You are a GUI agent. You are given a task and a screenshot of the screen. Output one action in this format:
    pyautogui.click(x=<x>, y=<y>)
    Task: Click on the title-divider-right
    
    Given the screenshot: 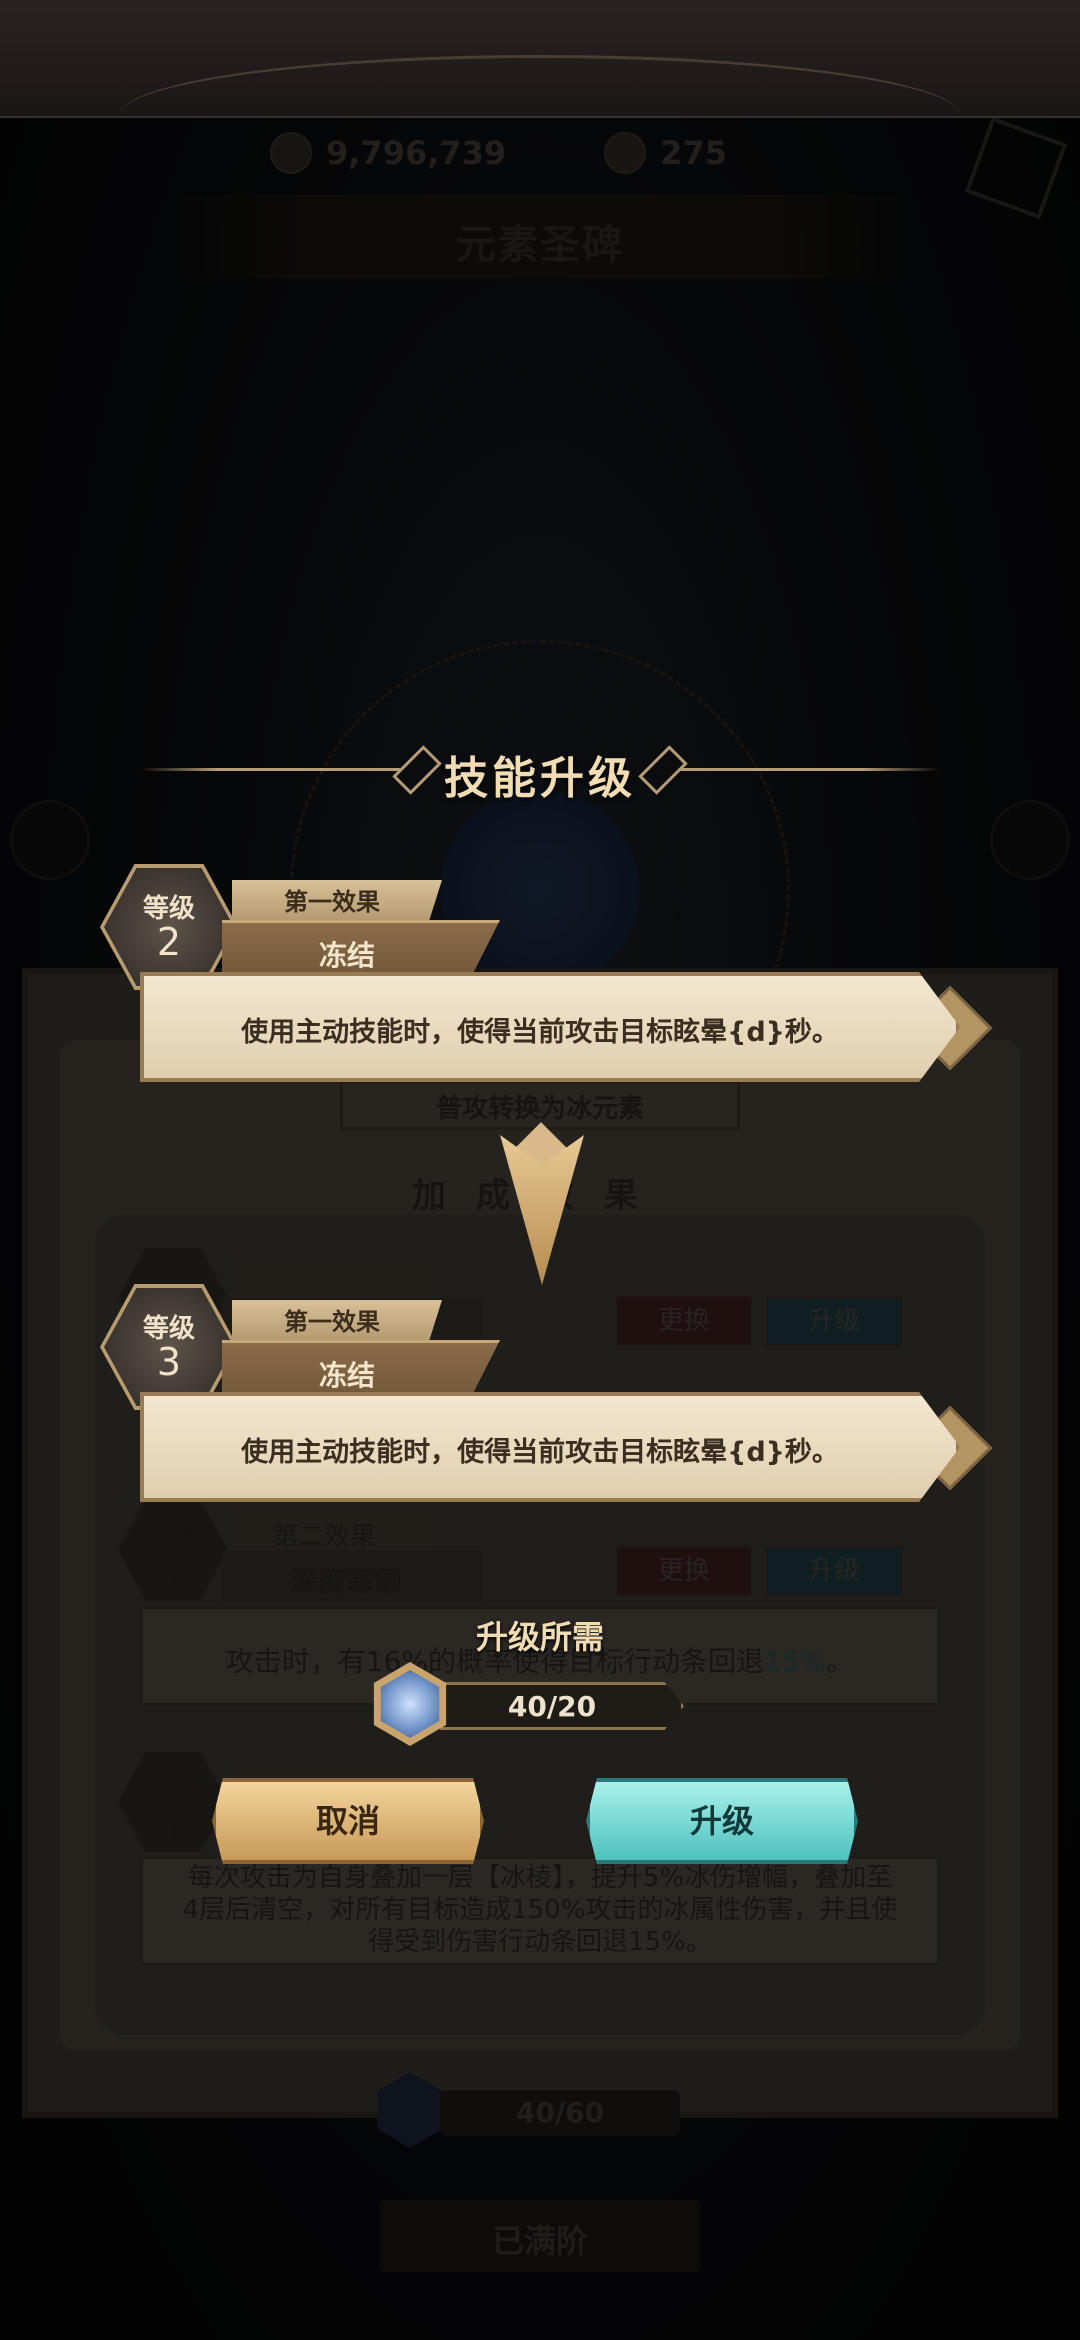 What is the action you would take?
    pyautogui.click(x=810, y=769)
    